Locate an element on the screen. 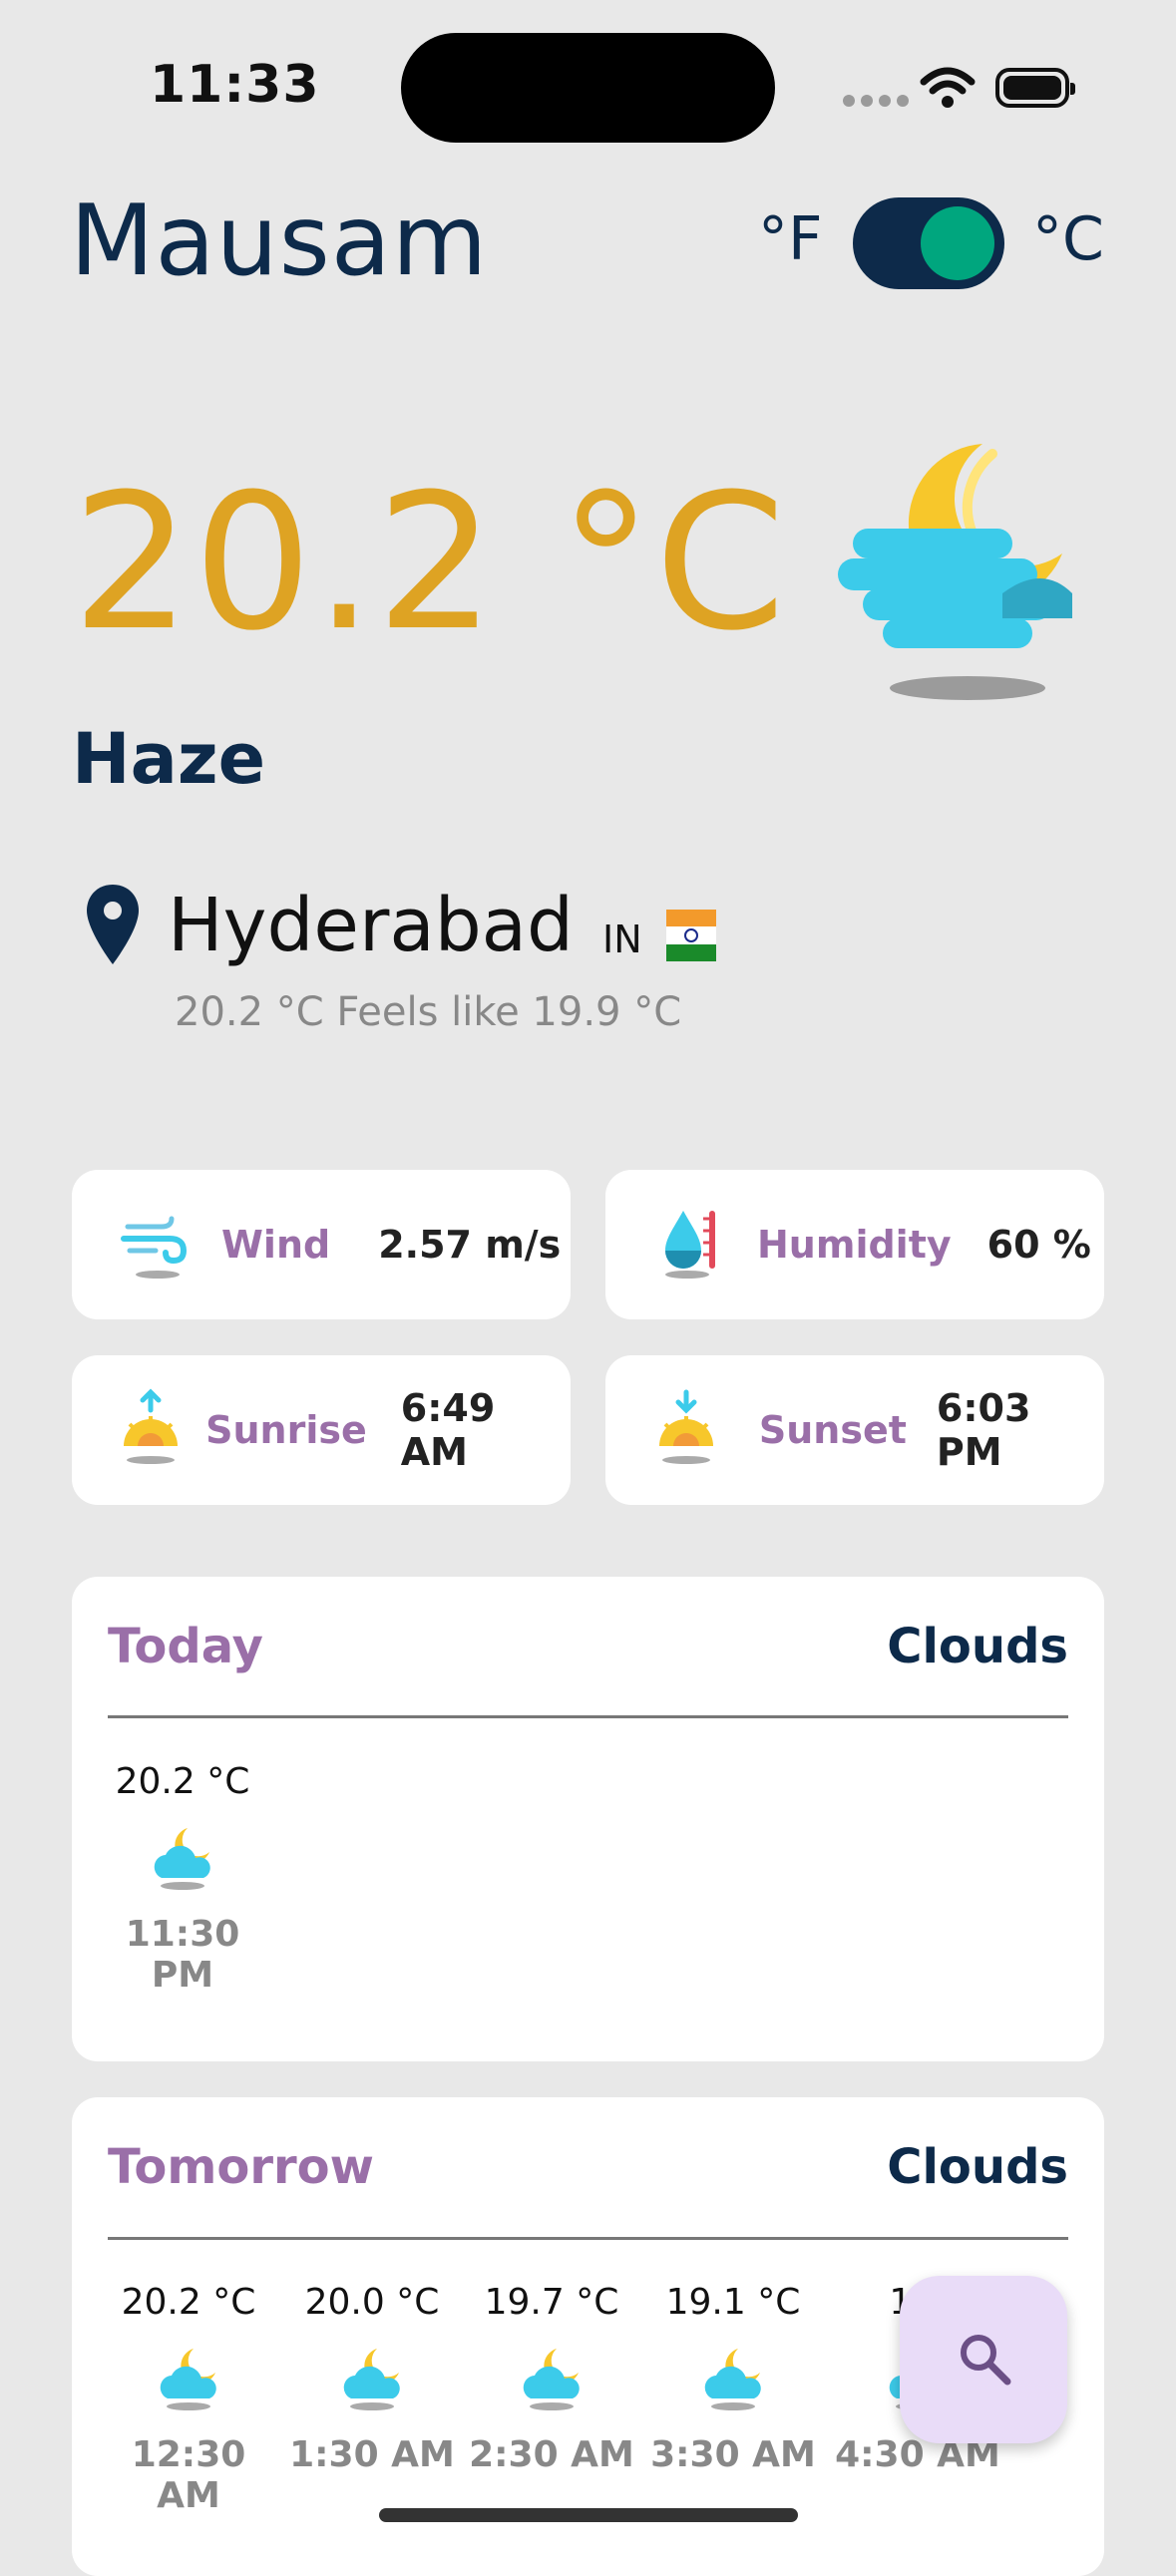  today-condition: Clouds is located at coordinates (978, 1646).